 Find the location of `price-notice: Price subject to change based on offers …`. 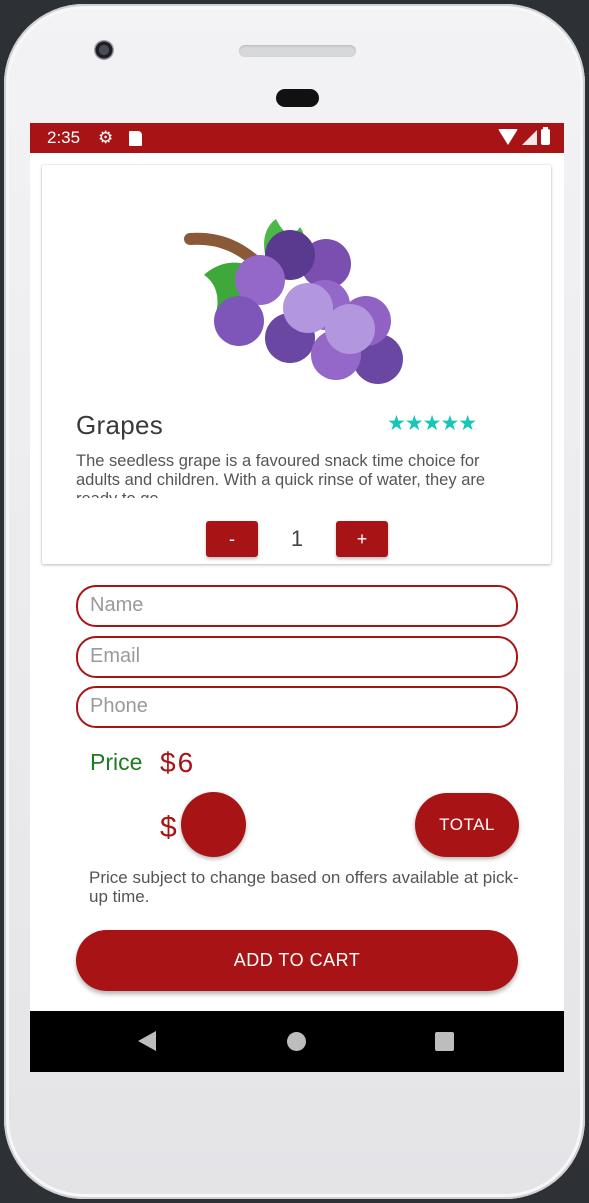

price-notice: Price subject to change based on offers … is located at coordinates (304, 887).